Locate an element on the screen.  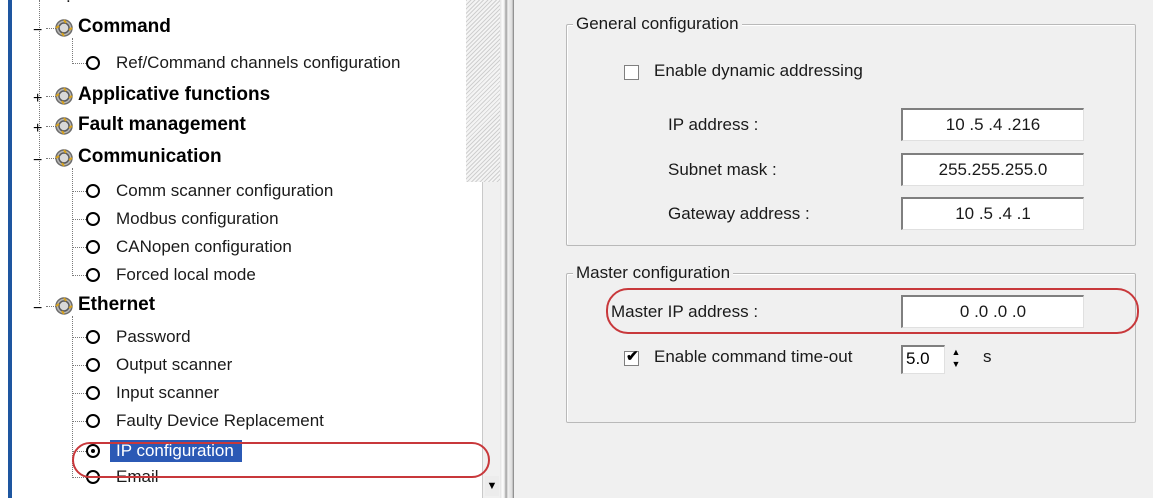
tree-scrollbar-region is located at coordinates (483, 91).